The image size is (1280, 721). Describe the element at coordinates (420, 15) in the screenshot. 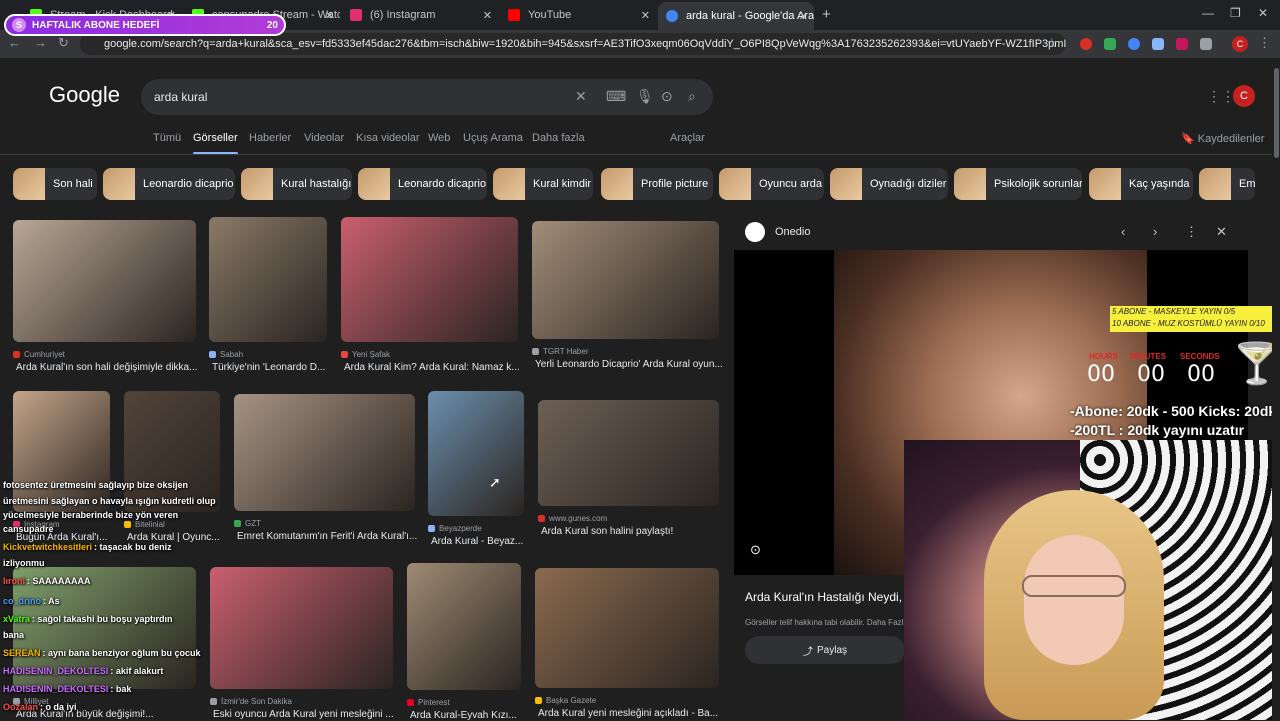

I see `tab-instagram: (6) Instagram ✕` at that location.